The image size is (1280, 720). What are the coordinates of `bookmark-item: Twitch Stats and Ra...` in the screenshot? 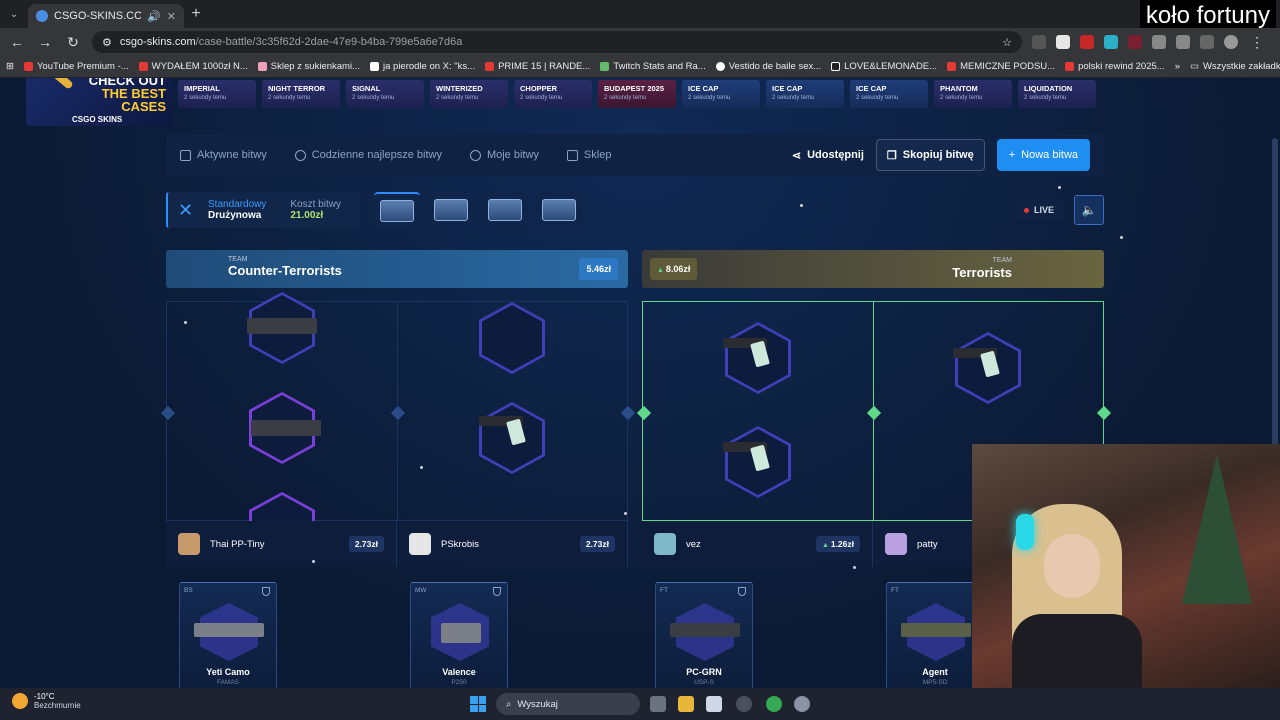 It's located at (653, 66).